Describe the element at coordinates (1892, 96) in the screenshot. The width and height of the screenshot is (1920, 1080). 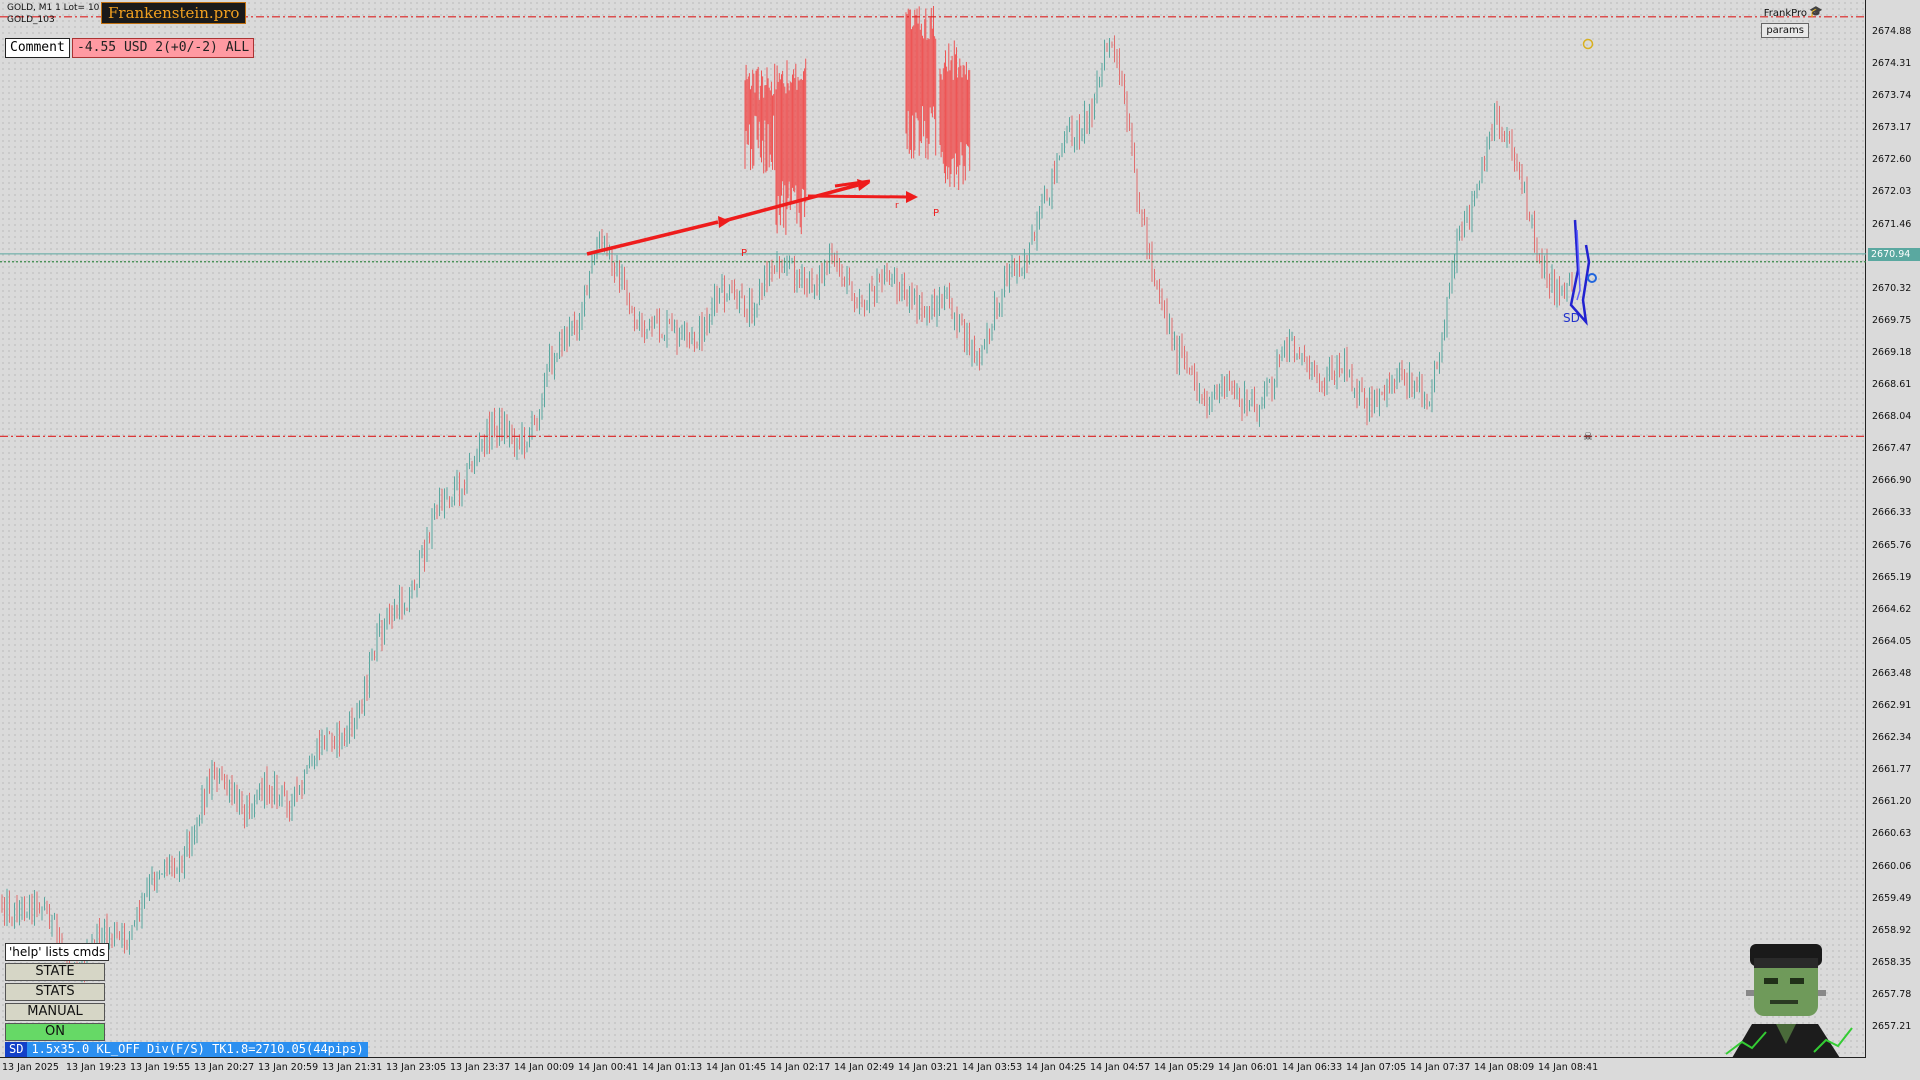
I see `price-axis-label: 2673.74` at that location.